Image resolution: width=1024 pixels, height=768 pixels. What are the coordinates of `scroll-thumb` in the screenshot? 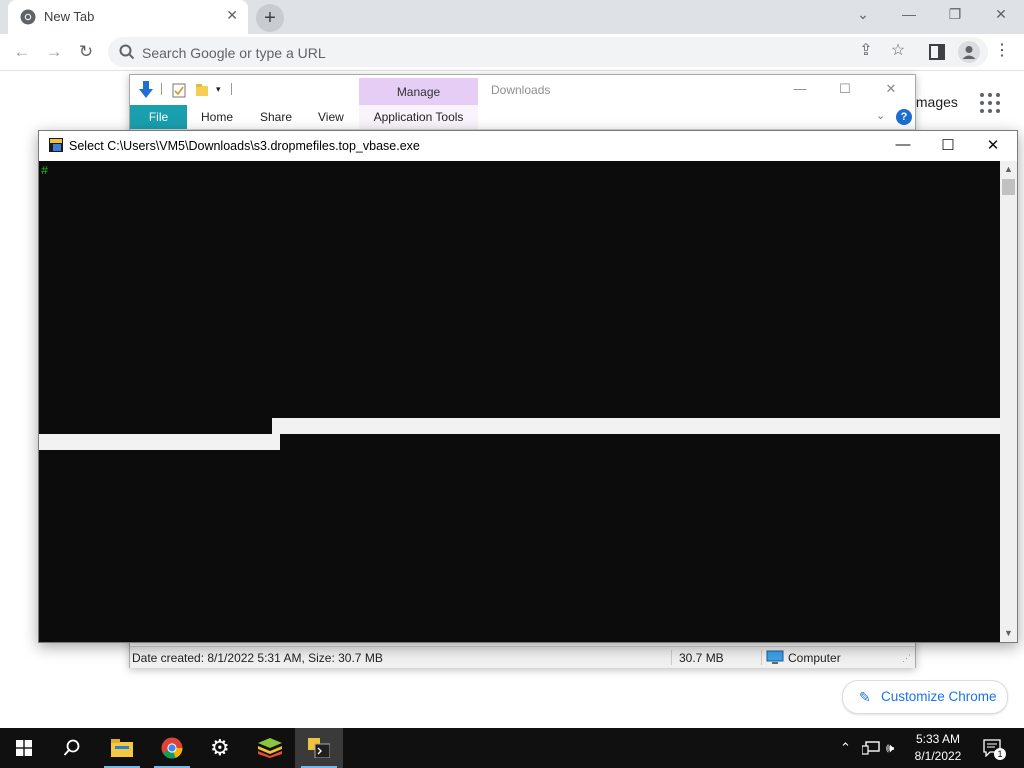 It's located at (1008, 187).